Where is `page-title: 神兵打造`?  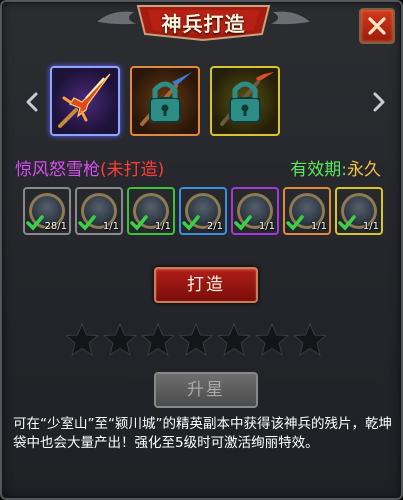
page-title: 神兵打造 is located at coordinates (203, 24).